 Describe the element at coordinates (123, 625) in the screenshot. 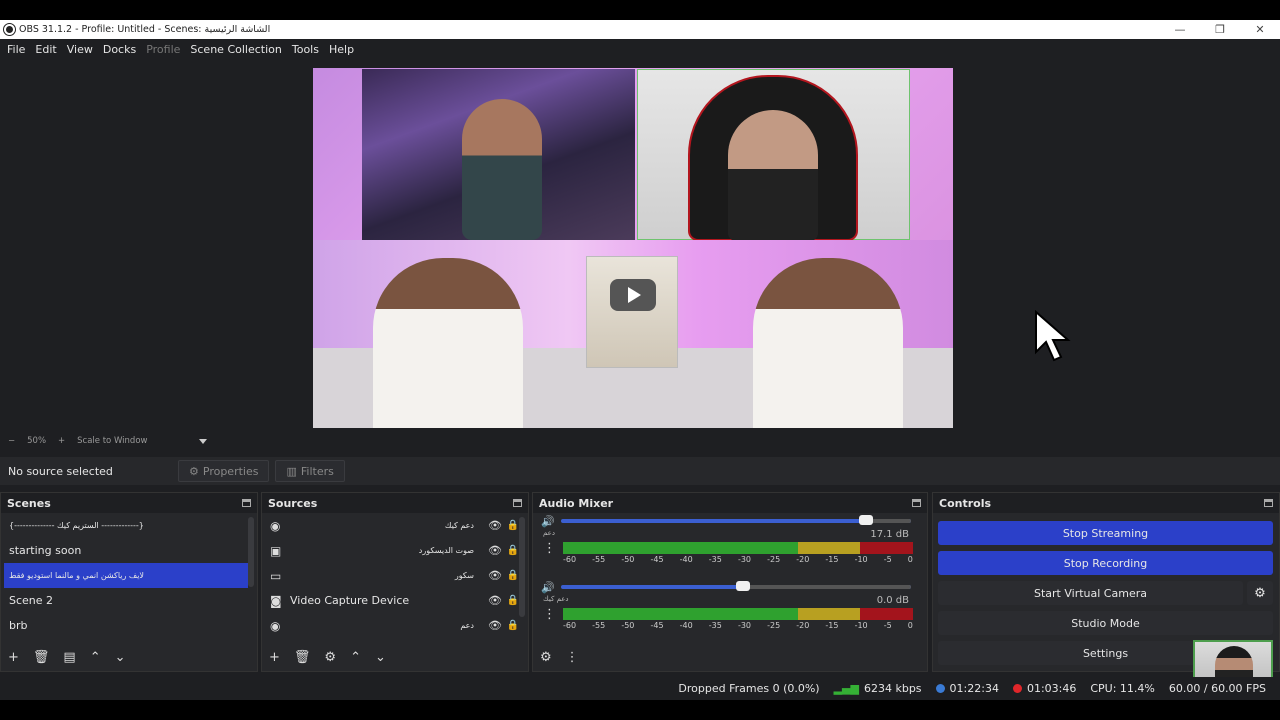

I see `scene-item: brb` at that location.